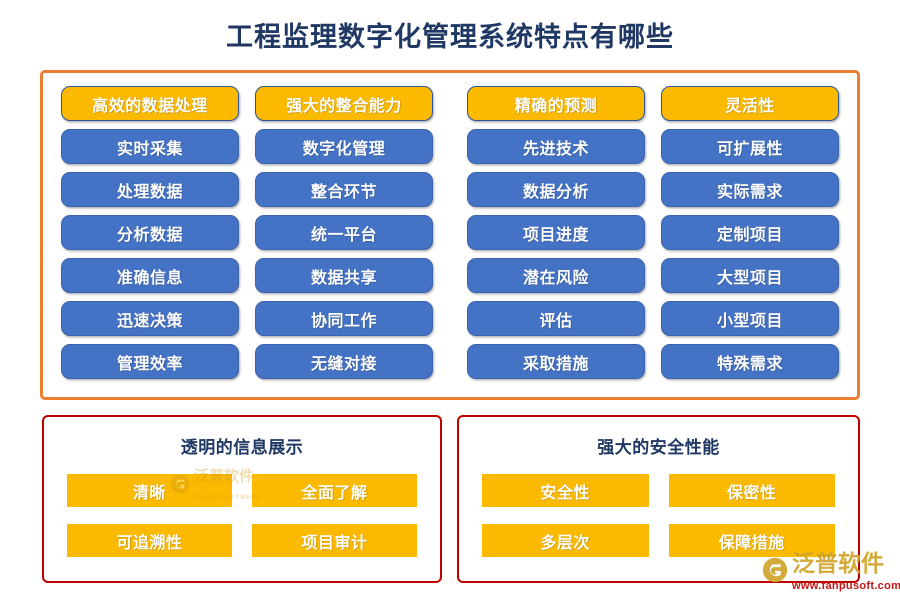  I want to click on feature-column-4: 灵活性 可扩展性 实际需求 定制项目 大型项目 小型项目 特殊需求, so click(750, 235).